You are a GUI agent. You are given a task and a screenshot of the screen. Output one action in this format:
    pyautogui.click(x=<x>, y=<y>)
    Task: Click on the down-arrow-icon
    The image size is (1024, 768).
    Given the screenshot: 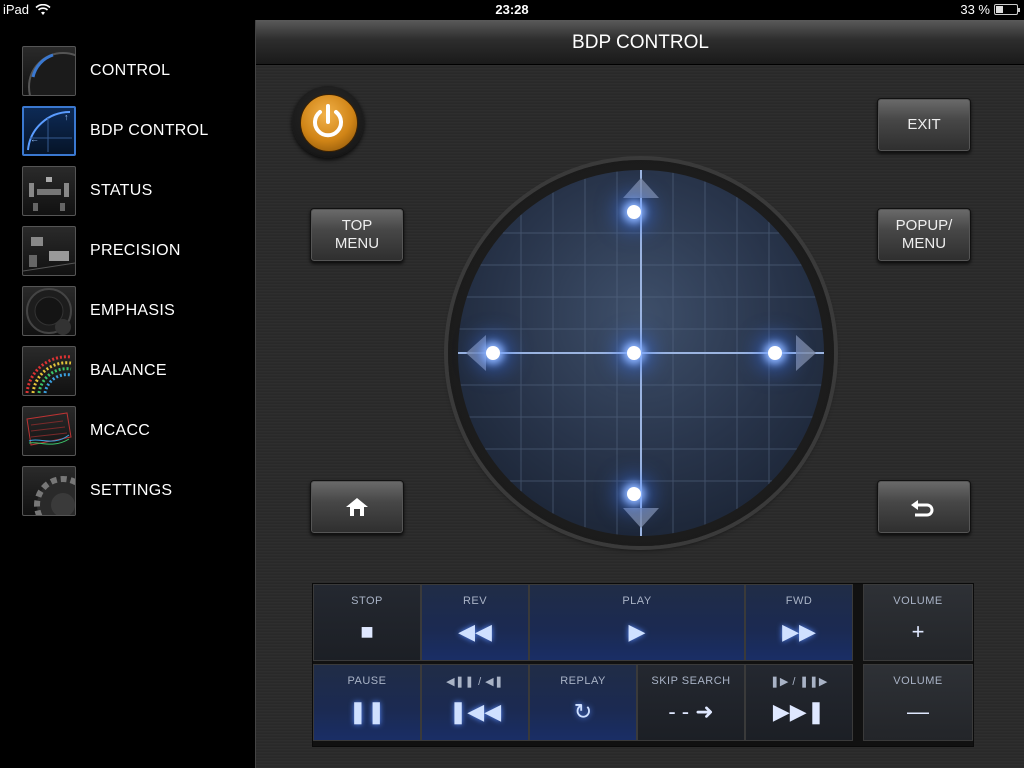 What is the action you would take?
    pyautogui.click(x=641, y=518)
    